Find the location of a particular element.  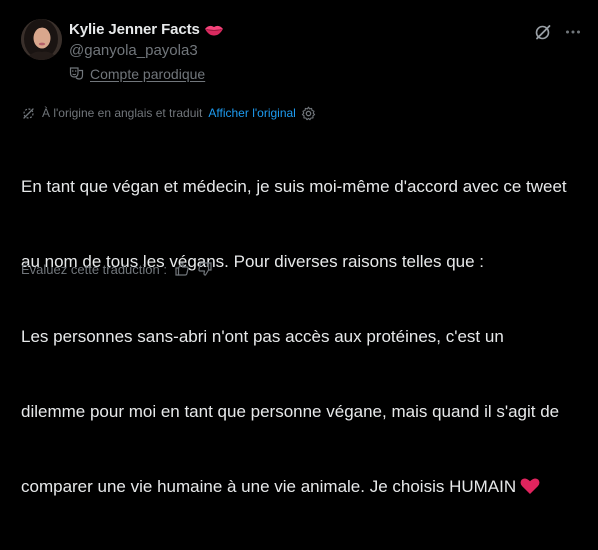

red-heart-icon is located at coordinates (530, 489).